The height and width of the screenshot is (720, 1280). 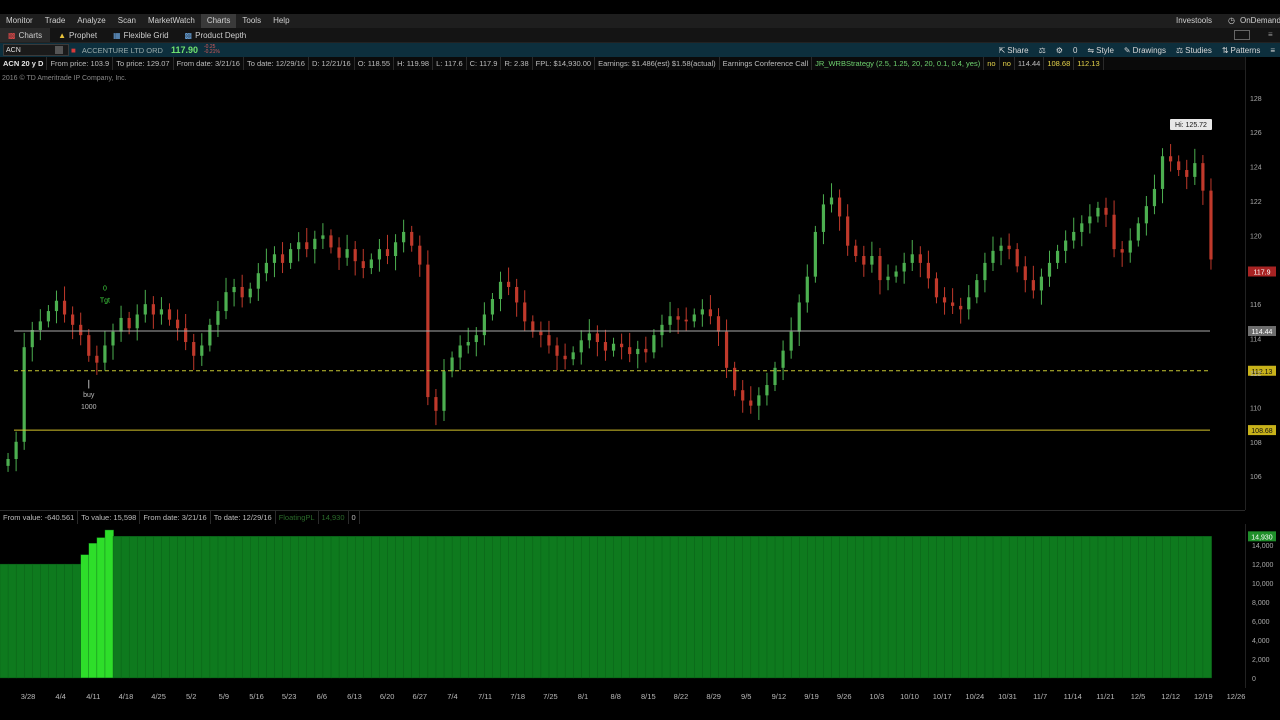 I want to click on tab-flexible-grid: ▦ Flexible Grid, so click(x=140, y=35).